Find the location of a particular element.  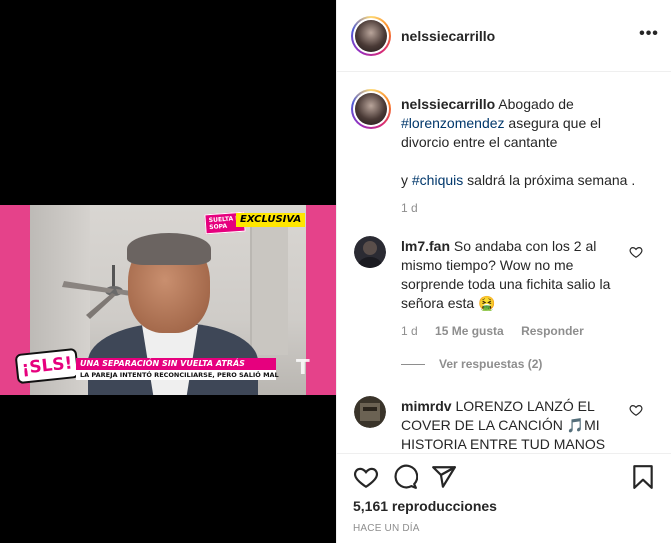

caption-avatar is located at coordinates (371, 109).